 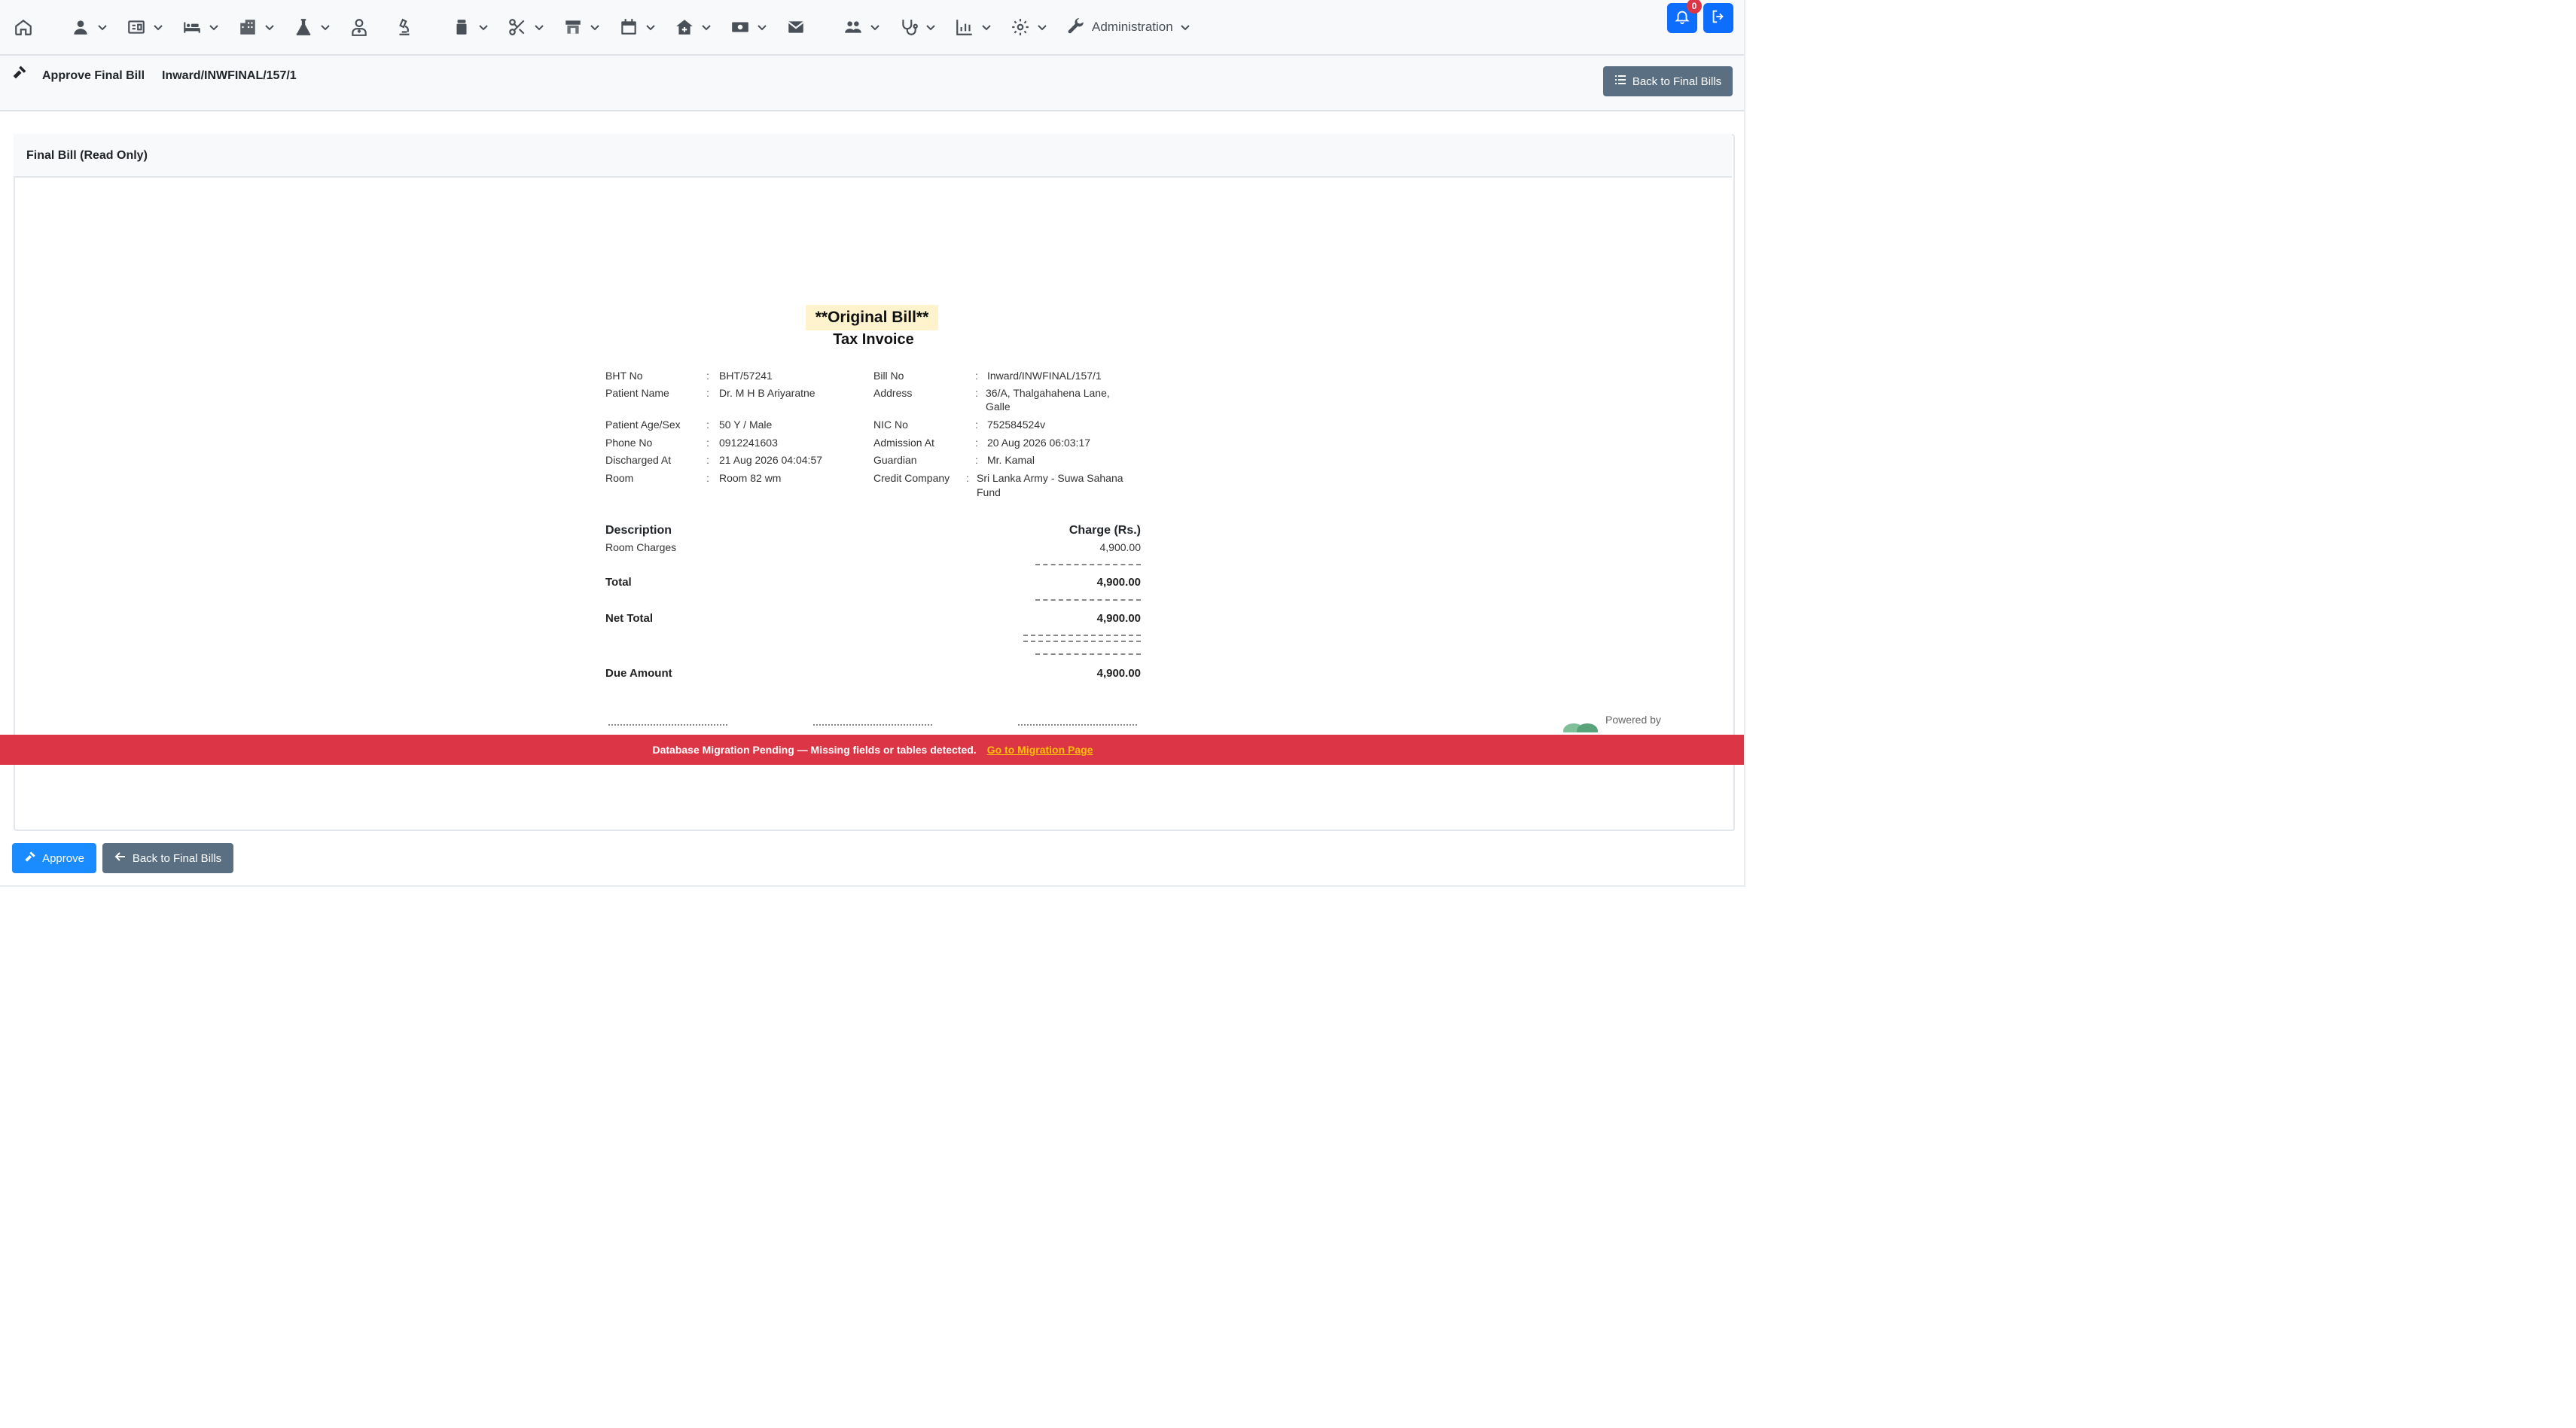 I want to click on admission-at-value: 20 Aug 2026 06:03:17, so click(x=1039, y=443).